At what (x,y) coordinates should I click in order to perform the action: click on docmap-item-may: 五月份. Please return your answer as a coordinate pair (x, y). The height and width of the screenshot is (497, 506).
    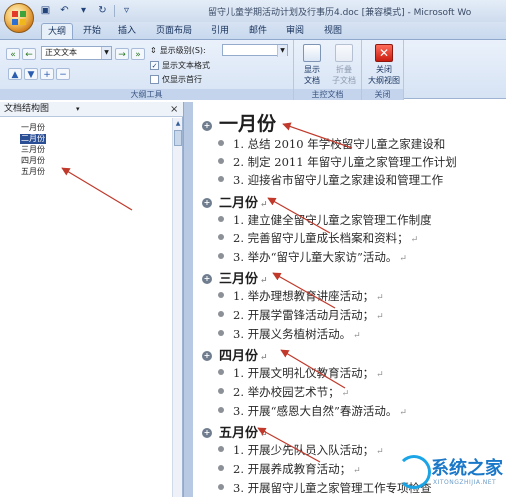
    Looking at the image, I should click on (33, 172).